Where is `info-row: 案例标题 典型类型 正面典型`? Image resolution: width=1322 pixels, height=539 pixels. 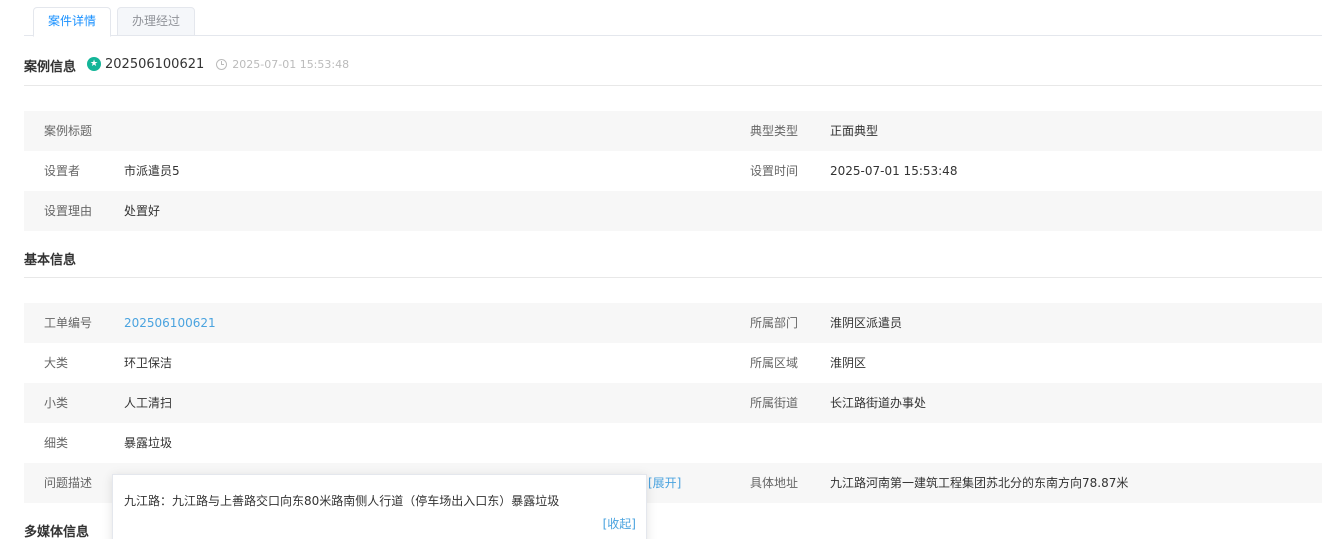
info-row: 案例标题 典型类型 正面典型 is located at coordinates (673, 131).